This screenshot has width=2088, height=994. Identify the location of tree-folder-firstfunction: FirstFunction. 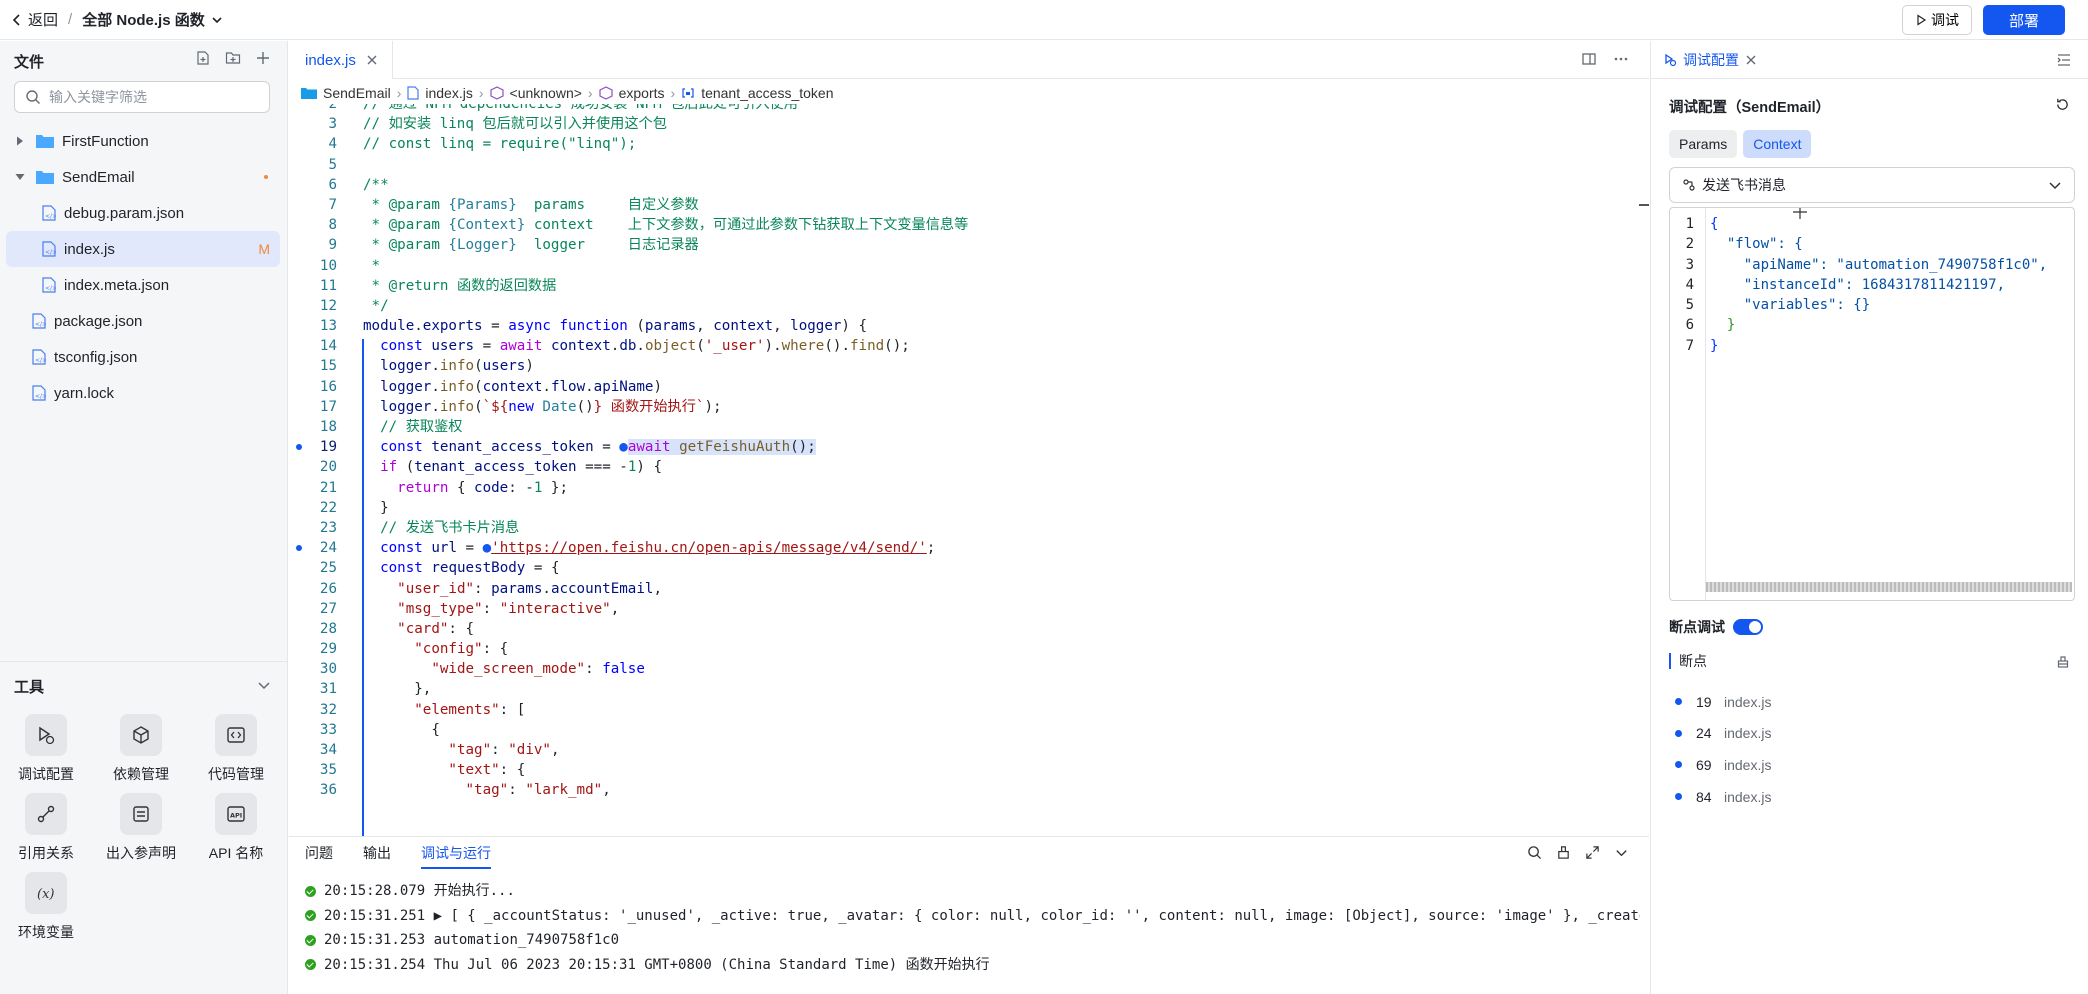
(143, 141).